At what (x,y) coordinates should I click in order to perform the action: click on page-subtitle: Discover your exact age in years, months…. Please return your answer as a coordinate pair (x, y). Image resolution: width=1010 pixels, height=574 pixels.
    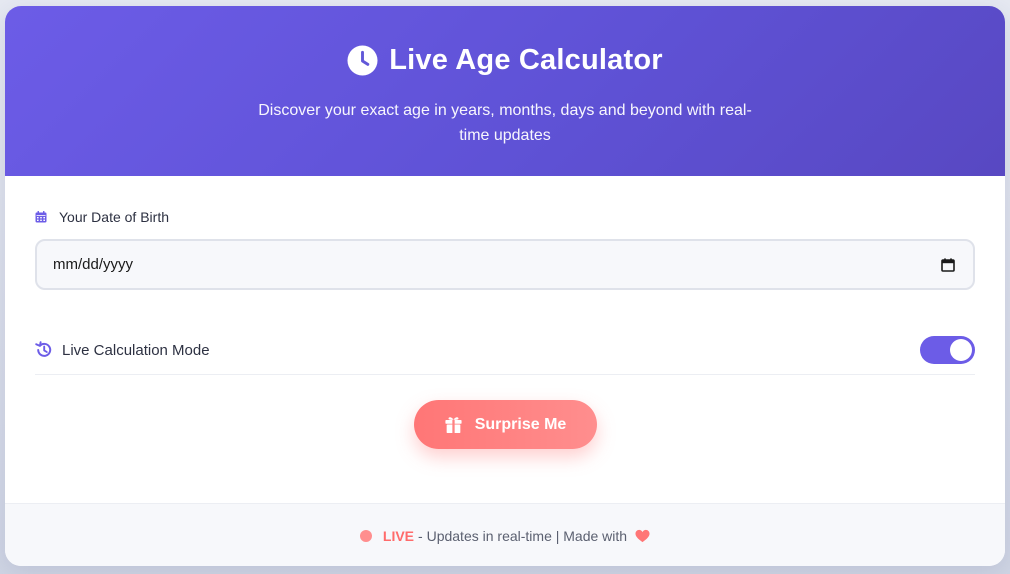
    Looking at the image, I should click on (505, 123).